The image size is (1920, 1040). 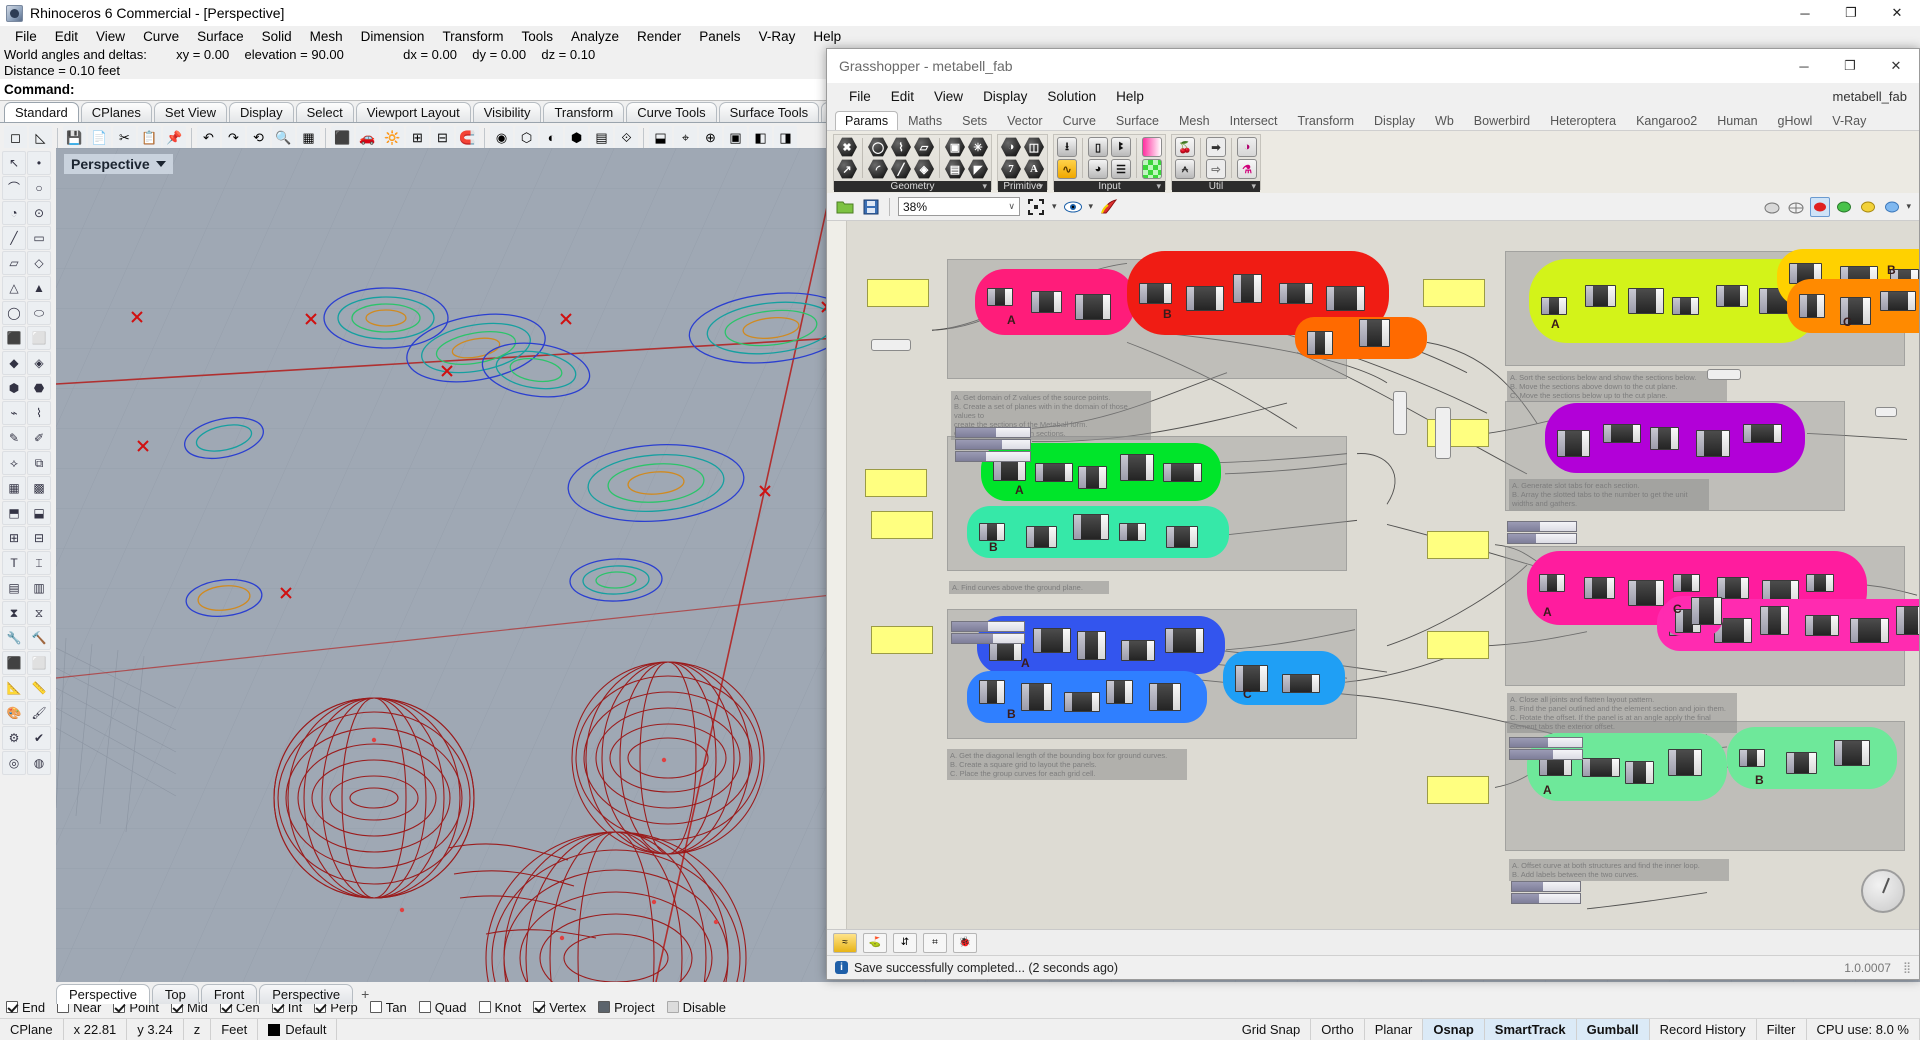 What do you see at coordinates (342, 137) in the screenshot?
I see `rhino-toolbar-icon-12: ⬛` at bounding box center [342, 137].